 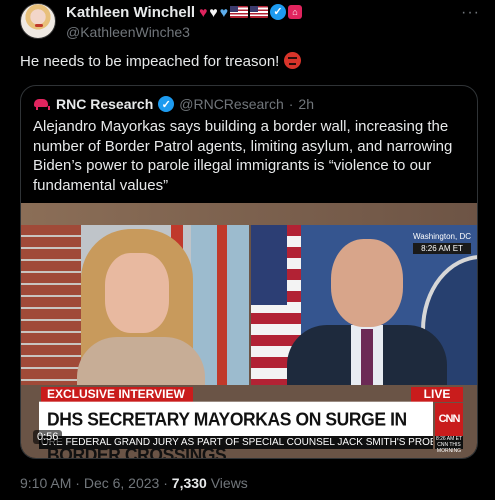 What do you see at coordinates (150, 61) in the screenshot?
I see `tweet-body: He needs to be impeached for treason!` at bounding box center [150, 61].